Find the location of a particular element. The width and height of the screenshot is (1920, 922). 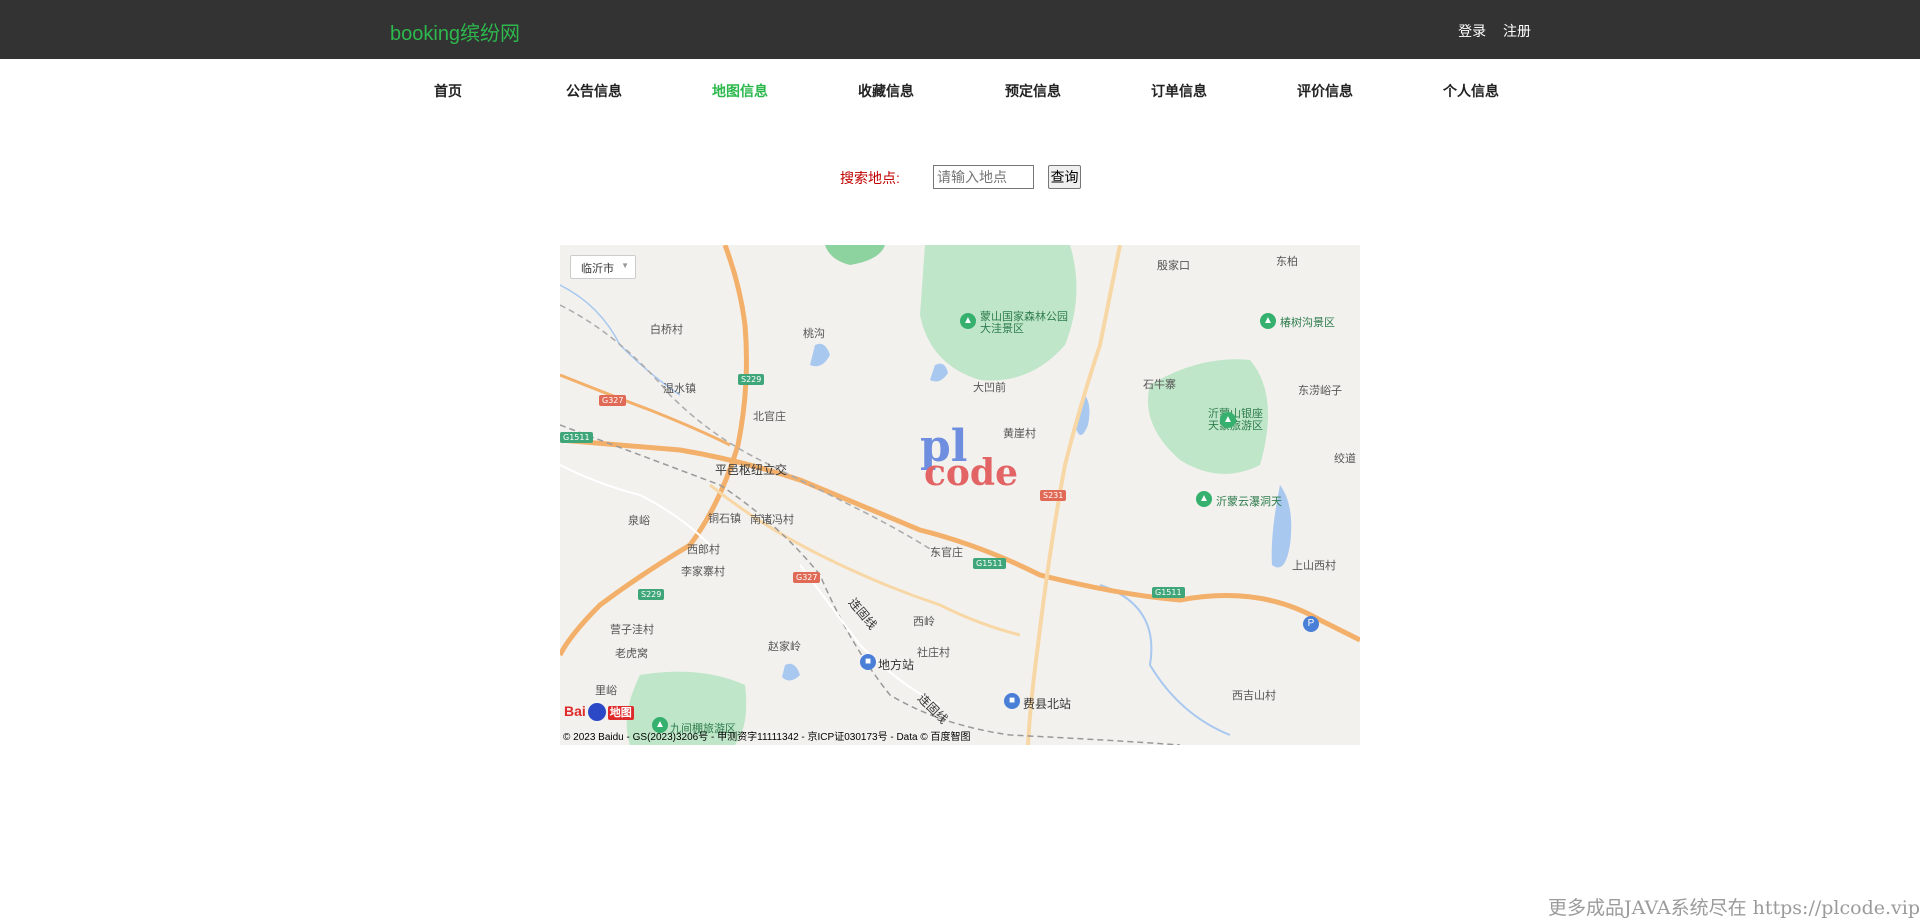

map-label: 北官庄 is located at coordinates (769, 416).